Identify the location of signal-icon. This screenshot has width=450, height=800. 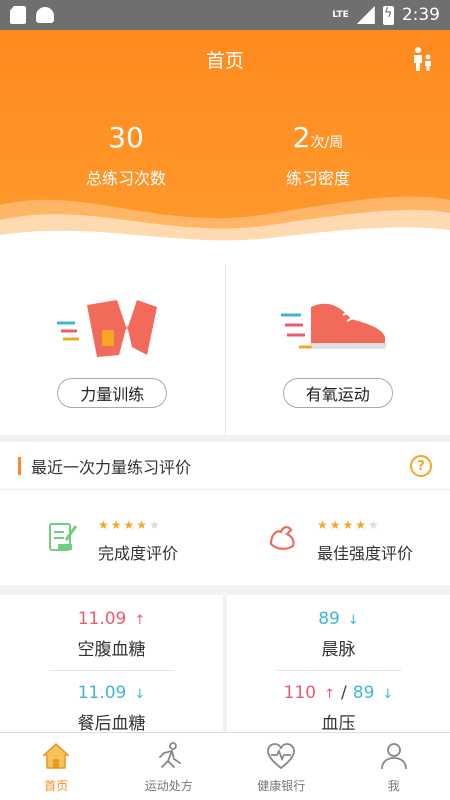
(365, 15).